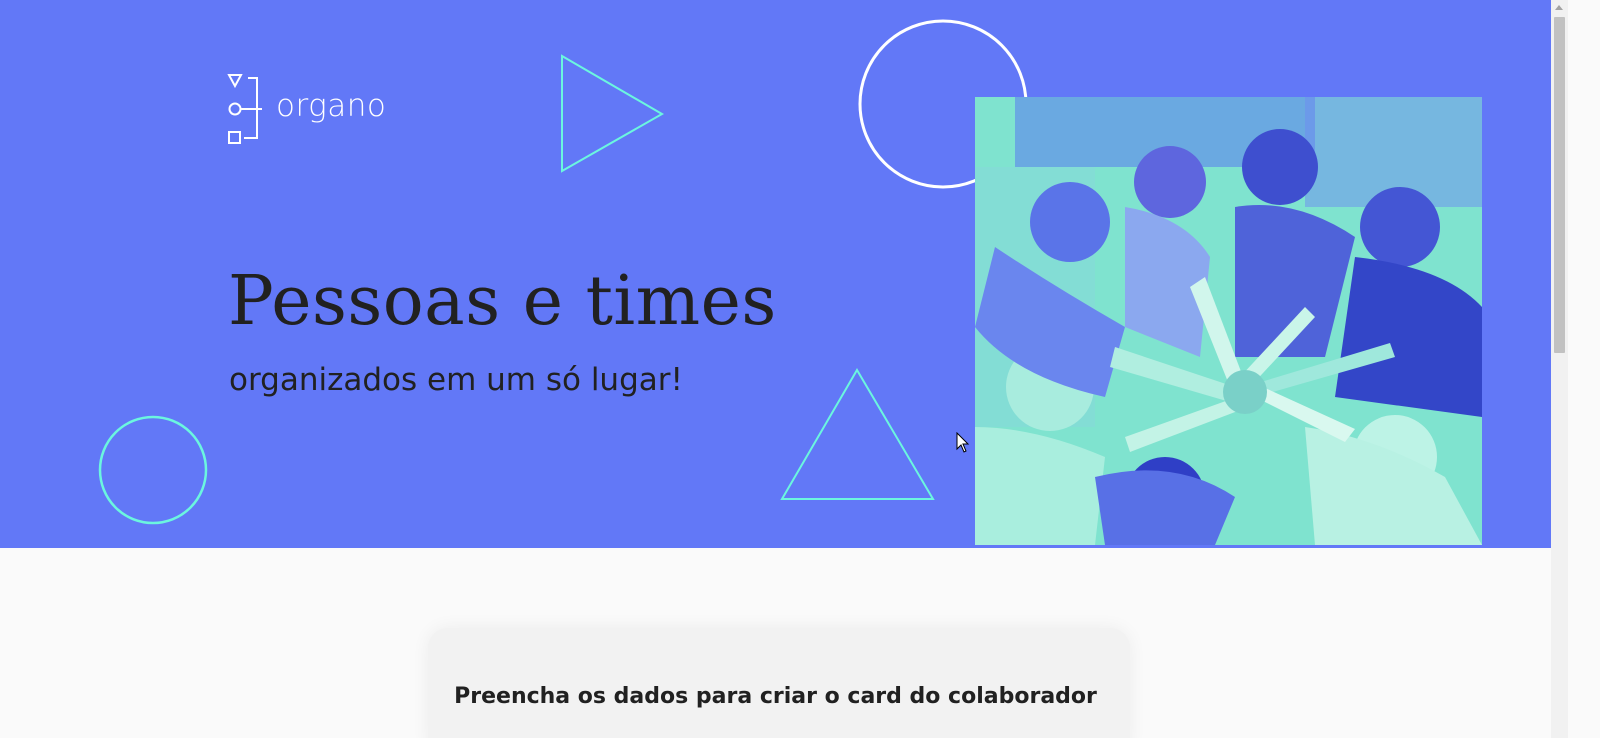 This screenshot has height=738, width=1600. I want to click on scrollbar-thumb, so click(1559, 185).